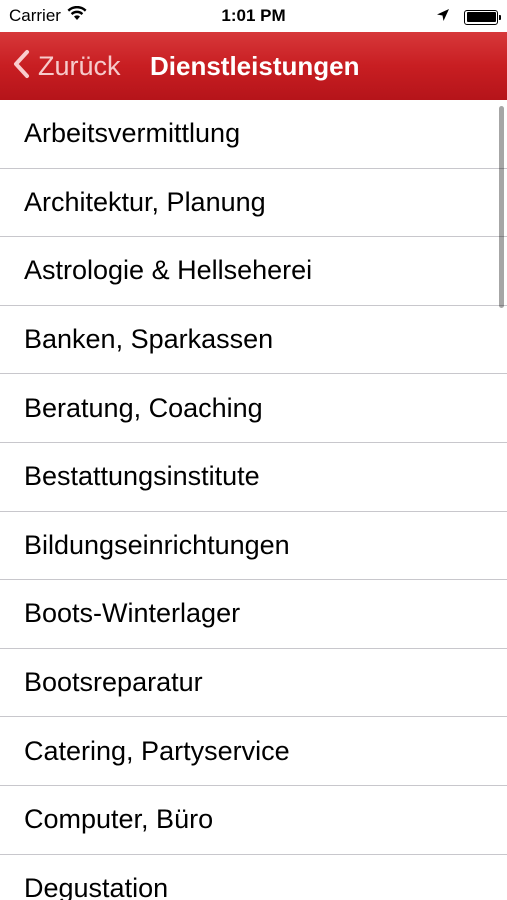  What do you see at coordinates (168, 270) in the screenshot?
I see `list-item-label: Astrologie & Hellseherei` at bounding box center [168, 270].